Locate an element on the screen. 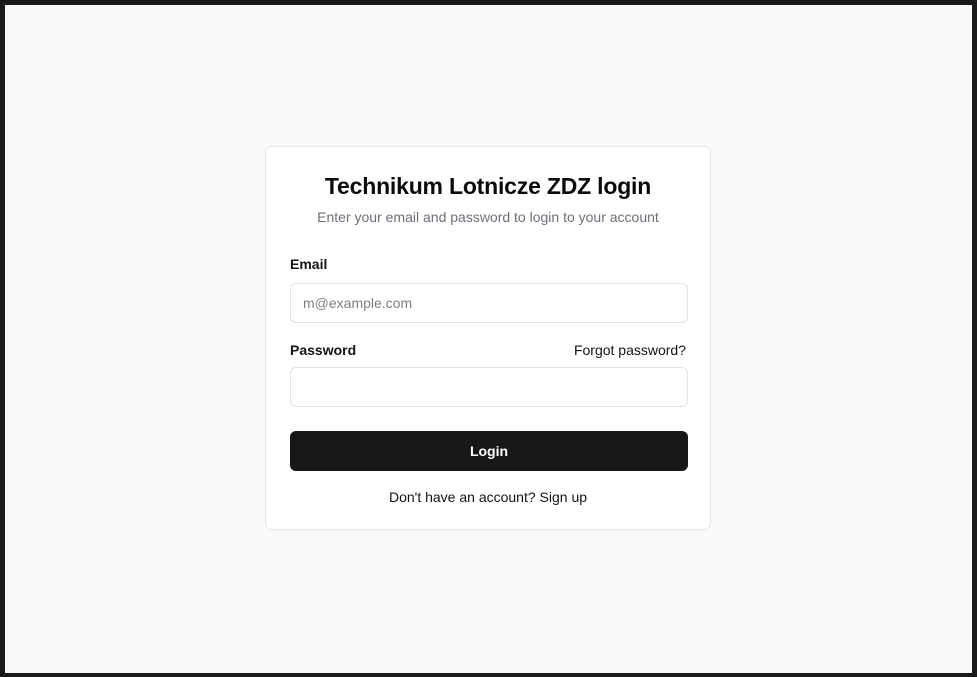 The height and width of the screenshot is (677, 977). email-label: Email is located at coordinates (309, 264).